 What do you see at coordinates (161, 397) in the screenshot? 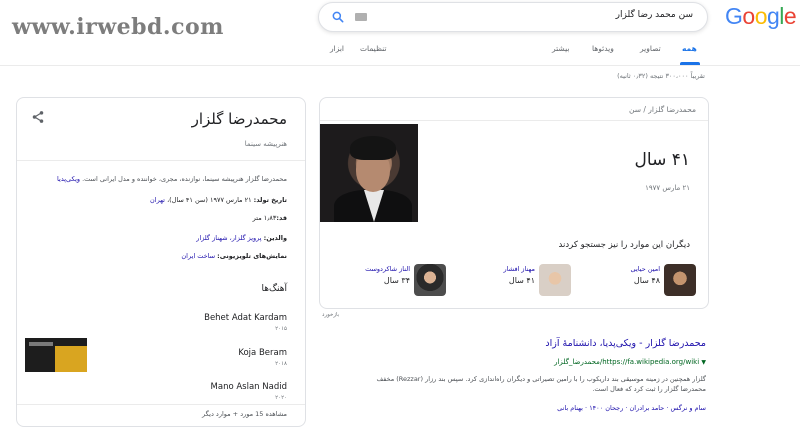
I see `song-item: Mano Aslan Nadid ۲۰۲۰` at bounding box center [161, 397].